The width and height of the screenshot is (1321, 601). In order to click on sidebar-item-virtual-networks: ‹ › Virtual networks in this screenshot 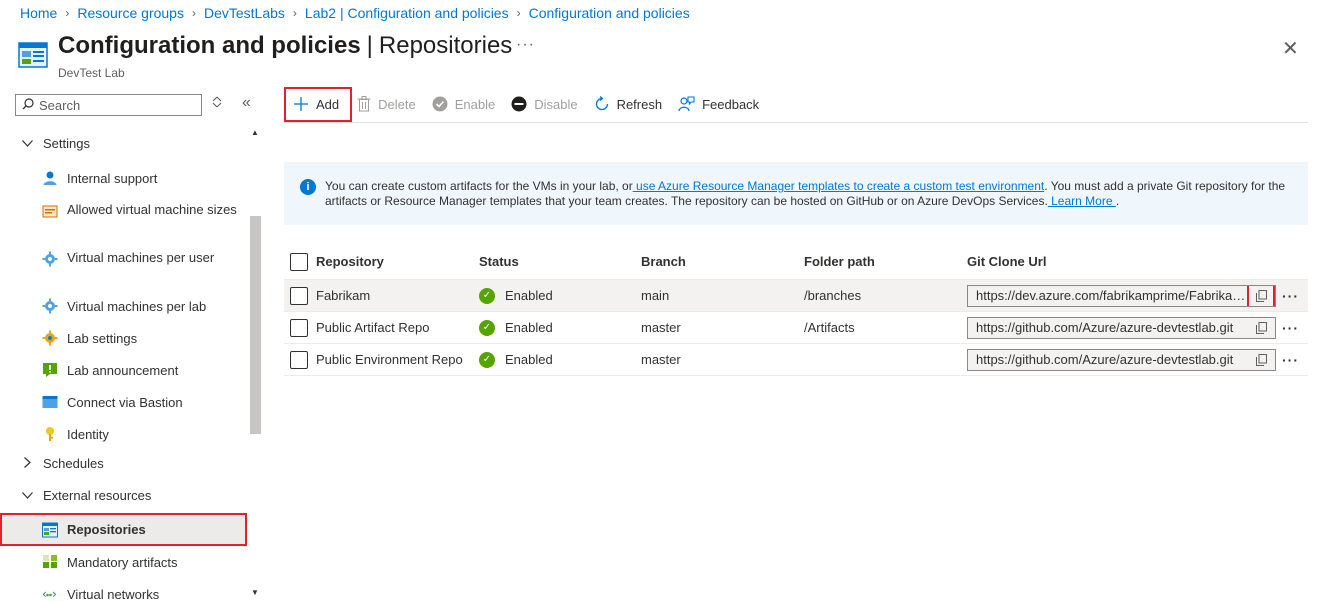, I will do `click(142, 593)`.